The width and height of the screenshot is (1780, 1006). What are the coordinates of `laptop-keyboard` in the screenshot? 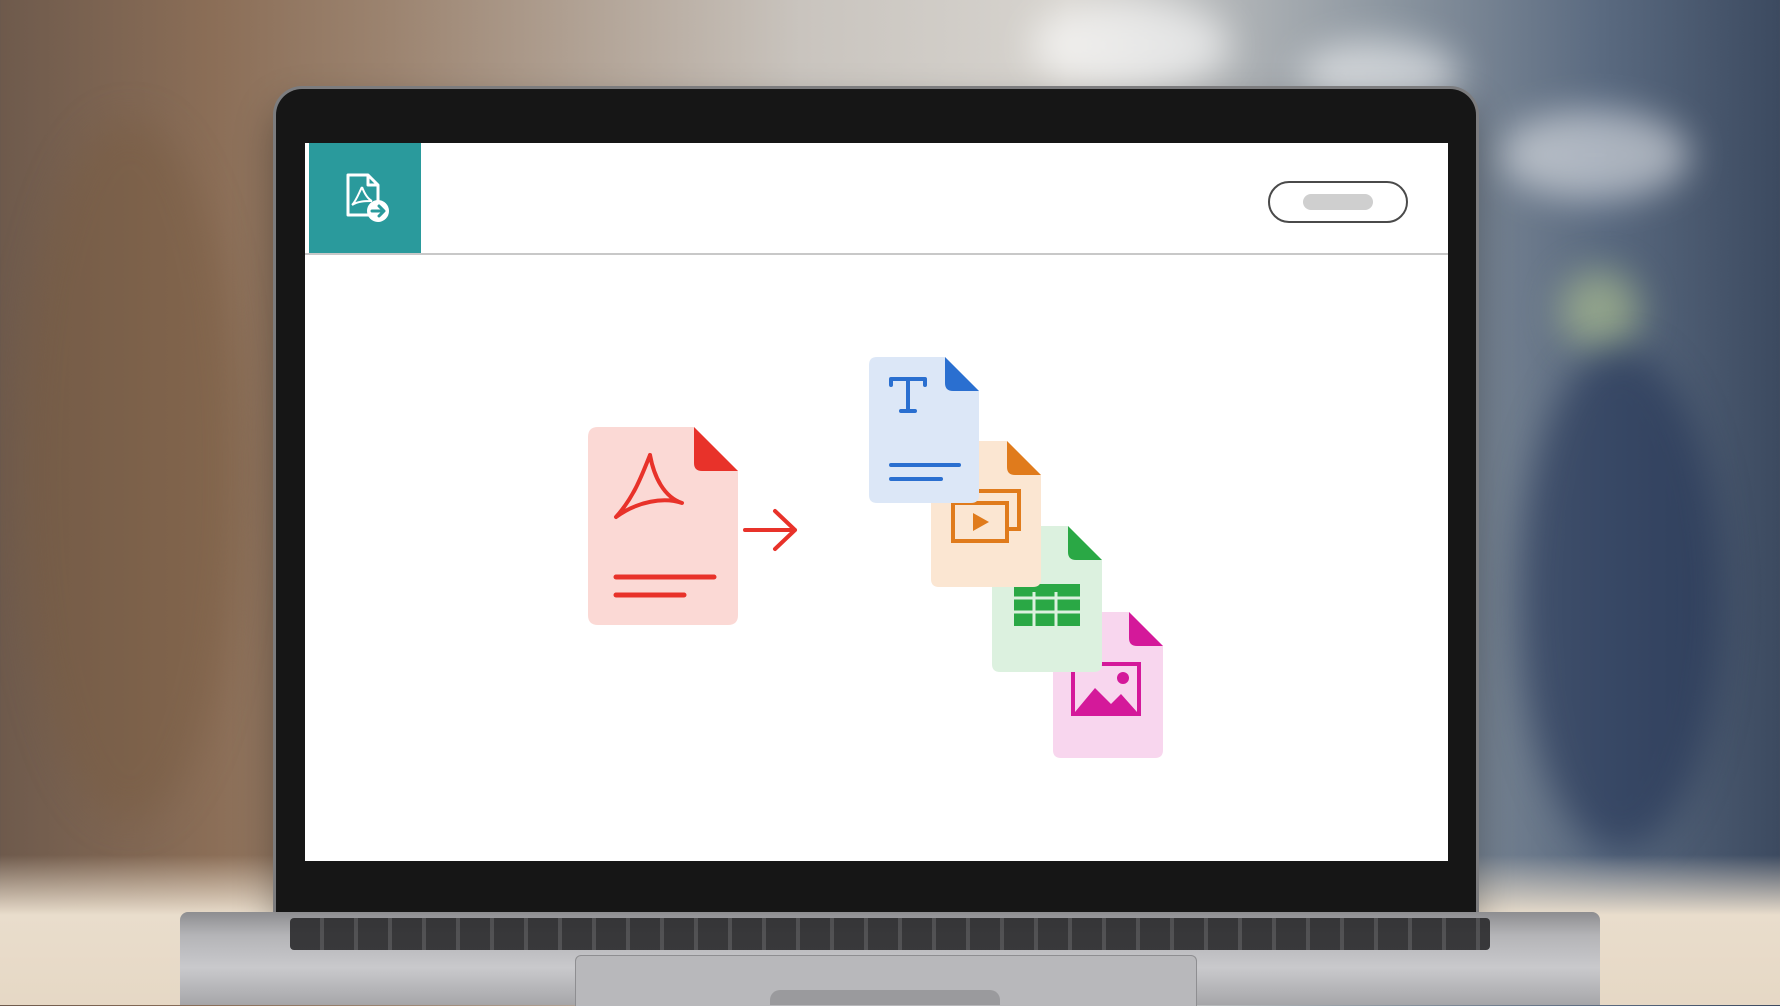 It's located at (890, 934).